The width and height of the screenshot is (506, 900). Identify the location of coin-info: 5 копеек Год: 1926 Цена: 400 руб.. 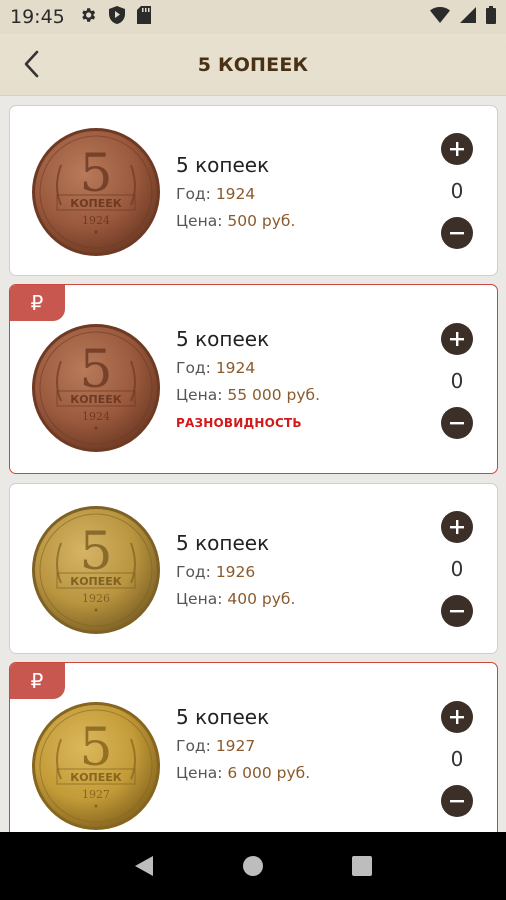
(235, 574).